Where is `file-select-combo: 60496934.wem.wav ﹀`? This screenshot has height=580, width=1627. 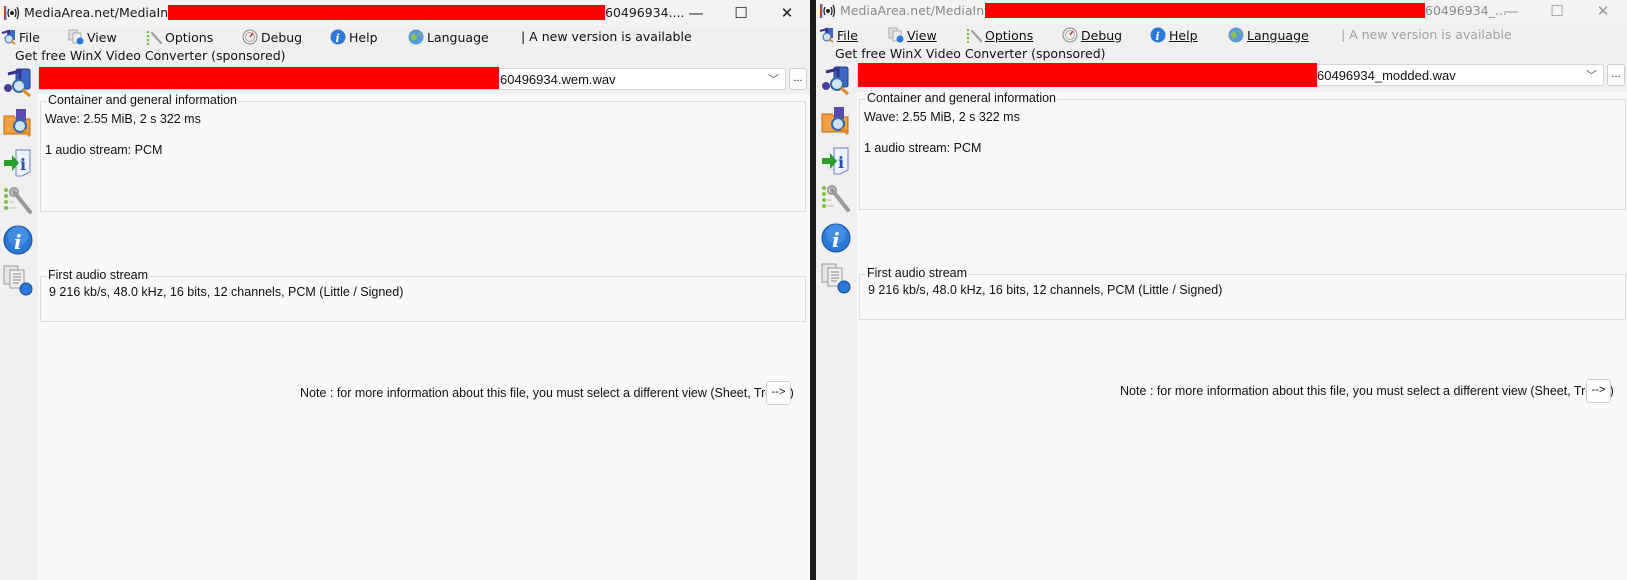
file-select-combo: 60496934.wem.wav ﹀ is located at coordinates (412, 78).